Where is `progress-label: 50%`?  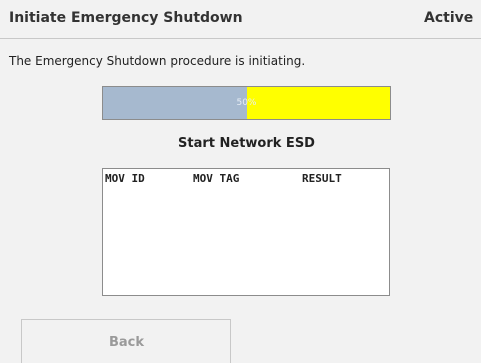
progress-label: 50% is located at coordinates (246, 103).